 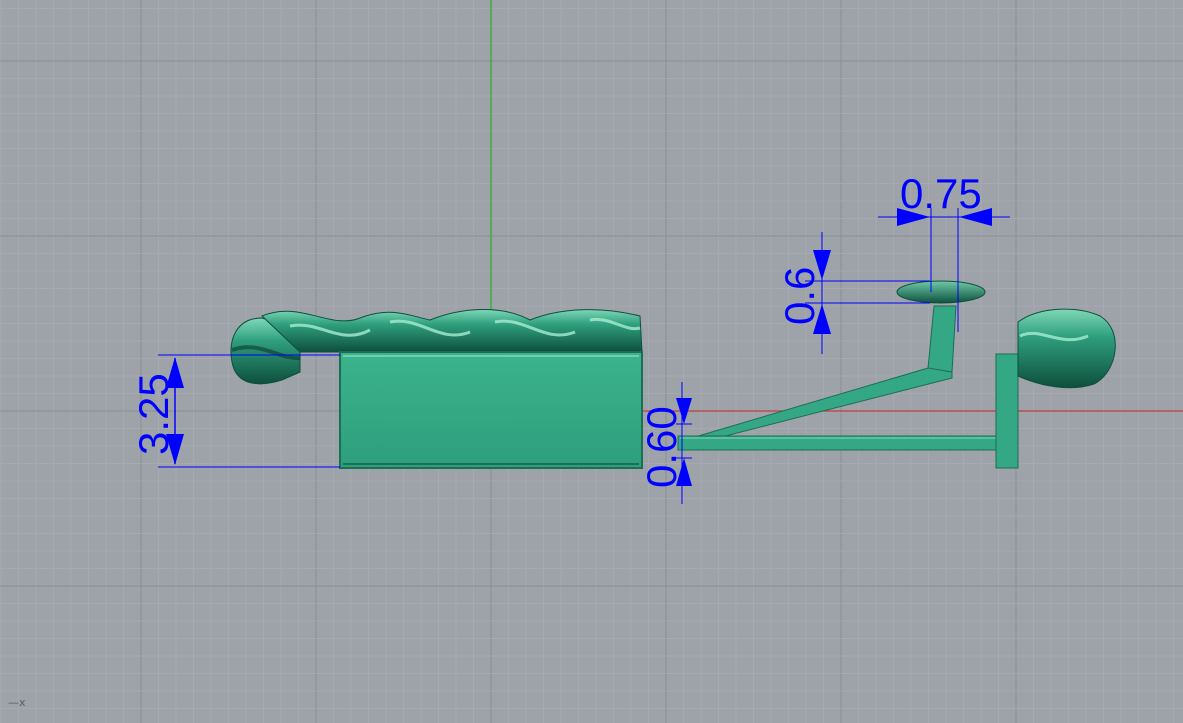 What do you see at coordinates (941, 193) in the screenshot?
I see `dimension-label-0-75: 0.75` at bounding box center [941, 193].